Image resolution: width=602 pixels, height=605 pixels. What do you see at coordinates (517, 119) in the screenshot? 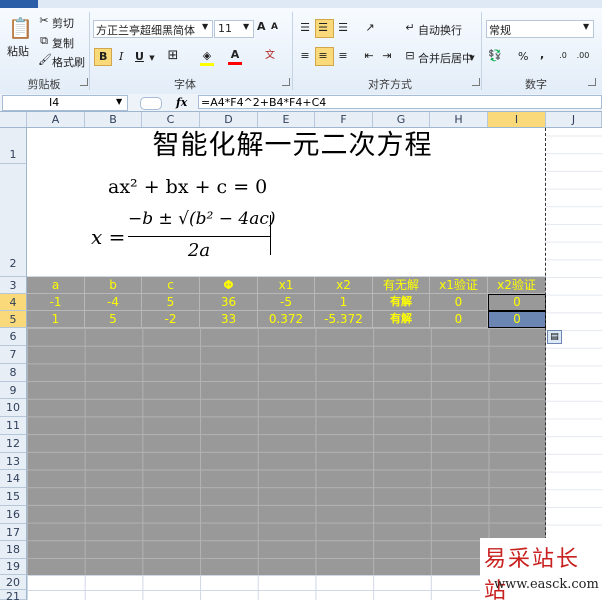
I see `column-header-i: I` at bounding box center [517, 119].